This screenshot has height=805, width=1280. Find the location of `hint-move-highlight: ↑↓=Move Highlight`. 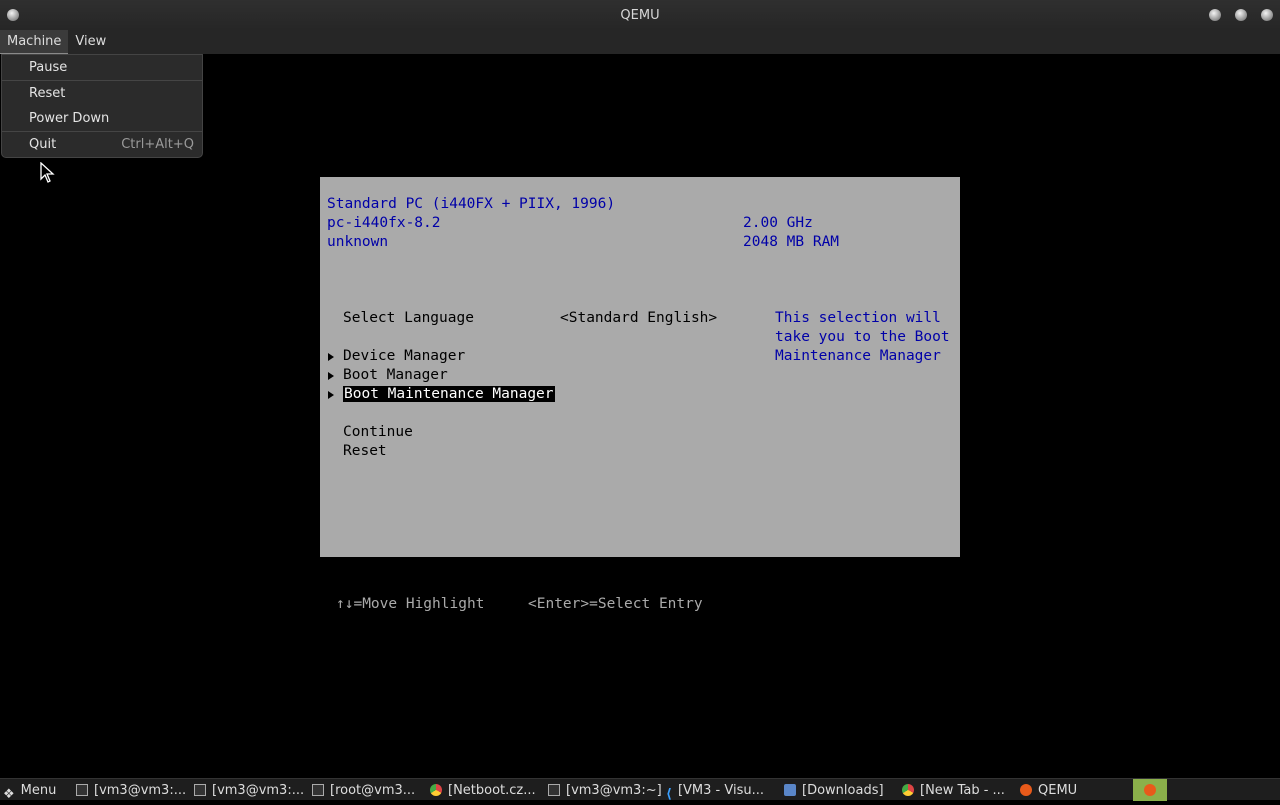

hint-move-highlight: ↑↓=Move Highlight is located at coordinates (410, 604).